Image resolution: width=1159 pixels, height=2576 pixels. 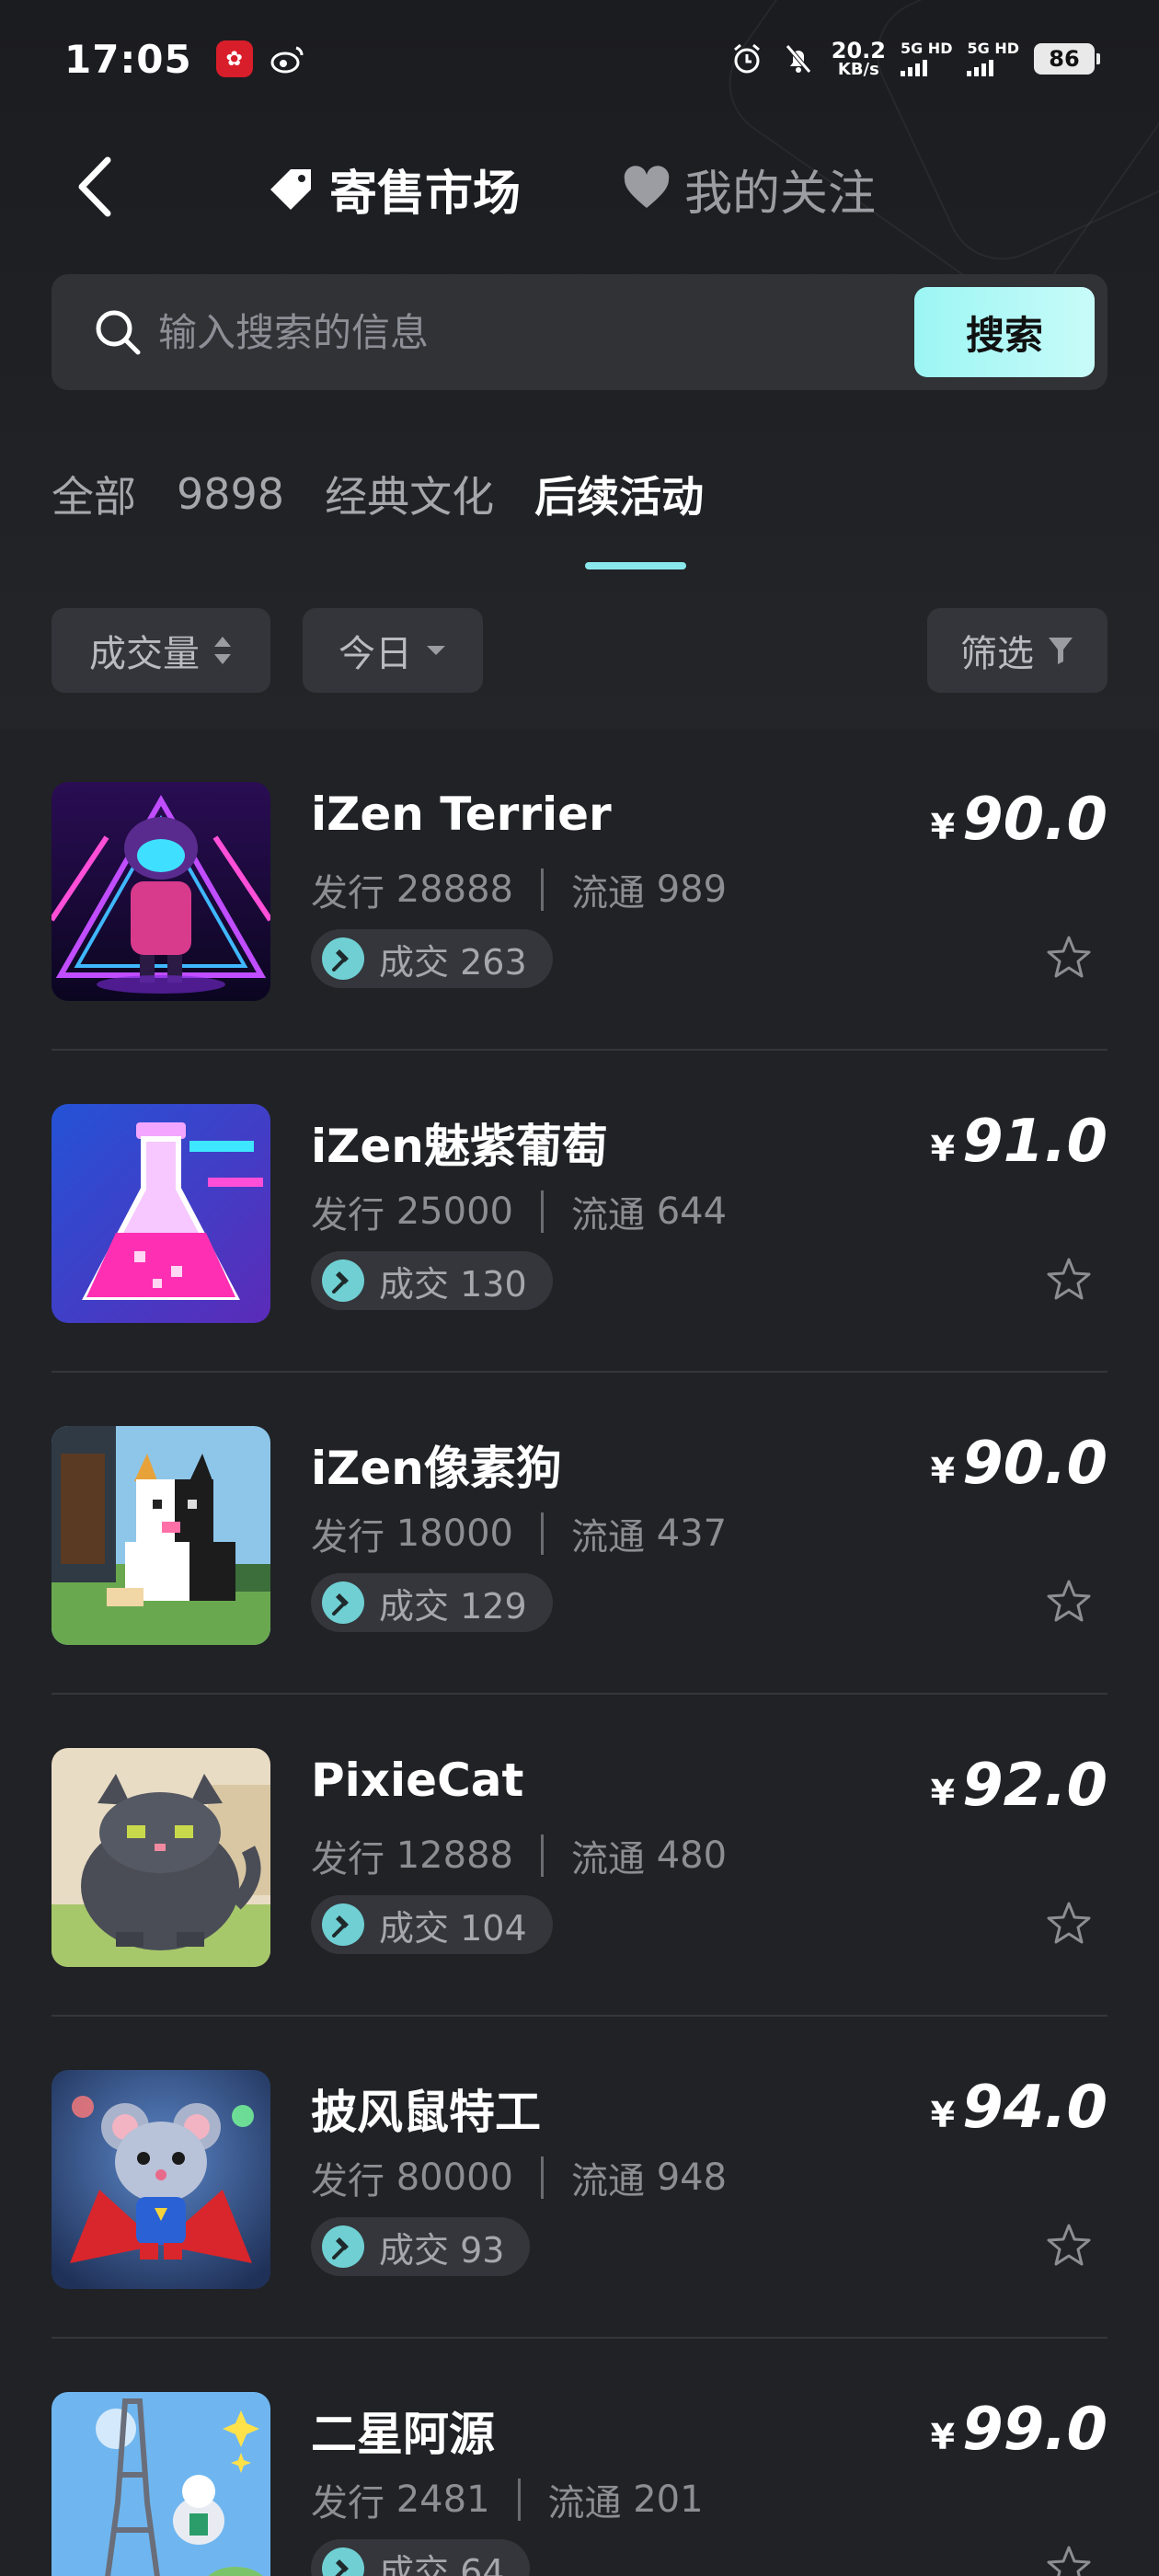 What do you see at coordinates (579, 2457) in the screenshot?
I see `list-item: 二星阿源 发行 2481 流通 201 成交 64 ¥ 99.0` at bounding box center [579, 2457].